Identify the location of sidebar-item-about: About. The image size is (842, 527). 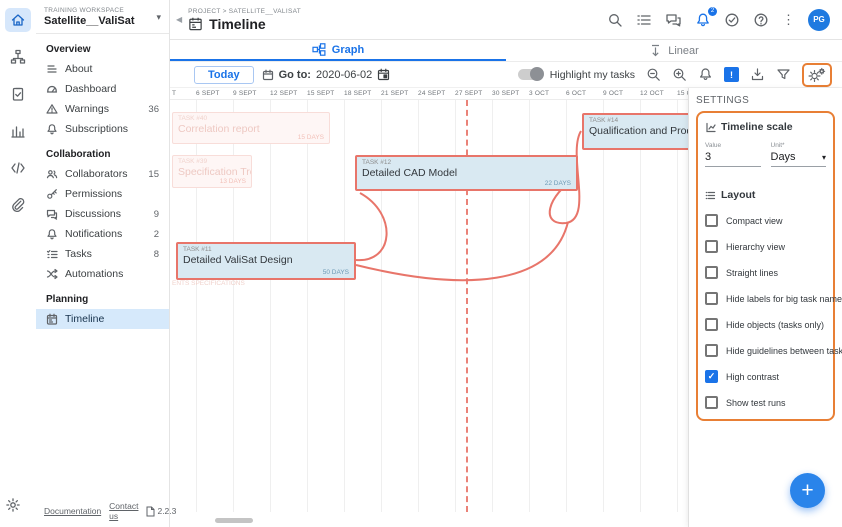
(102, 69).